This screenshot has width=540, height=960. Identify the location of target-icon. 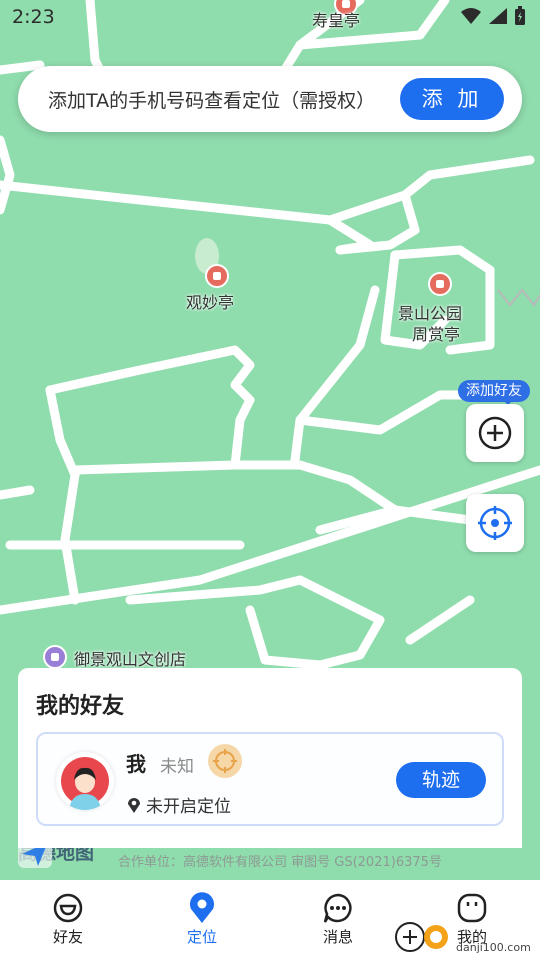
(225, 761).